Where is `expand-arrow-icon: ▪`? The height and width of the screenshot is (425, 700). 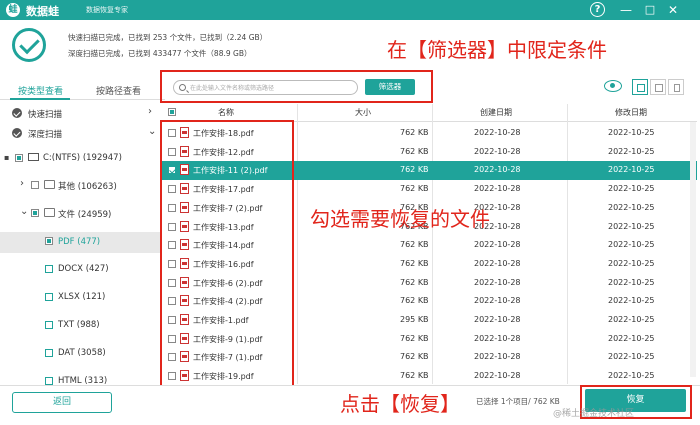
expand-arrow-icon: ▪ is located at coordinates (7, 157).